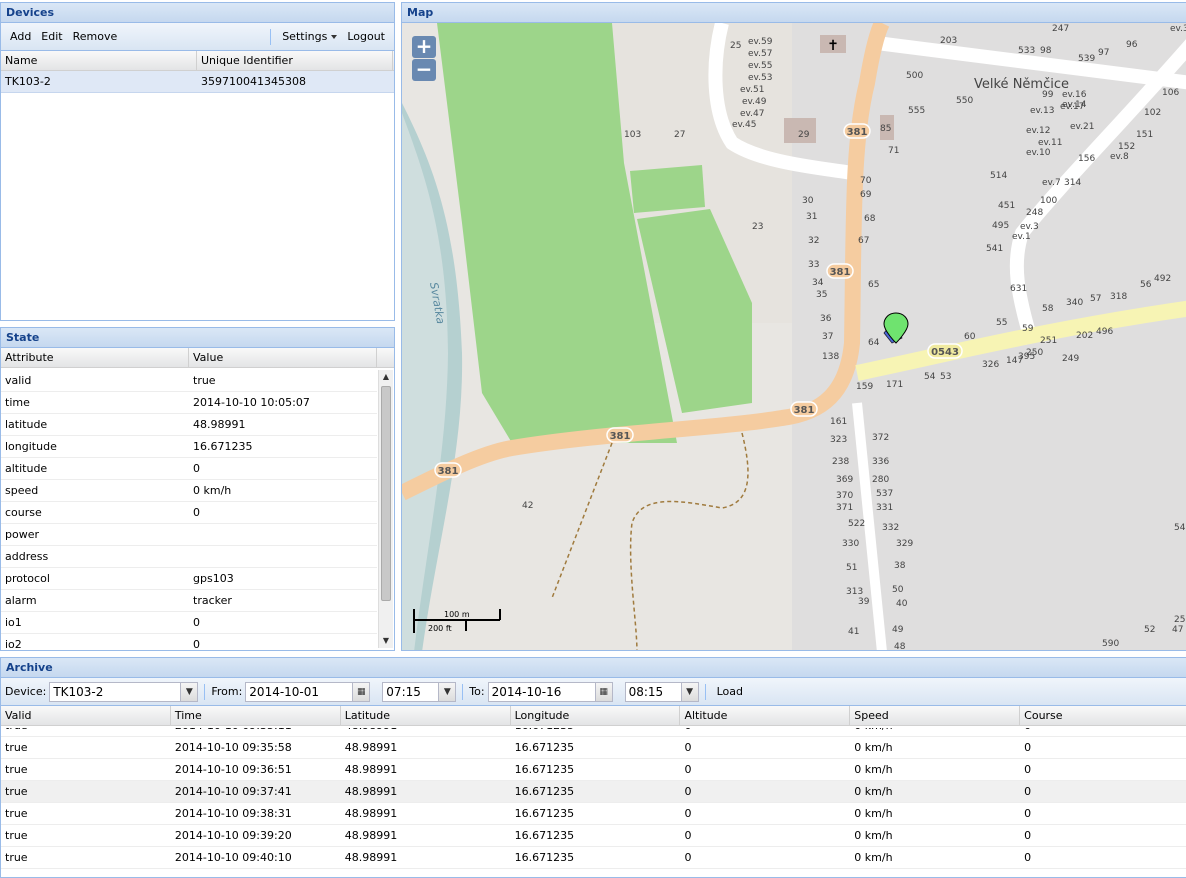 The height and width of the screenshot is (878, 1186). I want to click on state-row-speed: speed 0 km/h, so click(189, 491).